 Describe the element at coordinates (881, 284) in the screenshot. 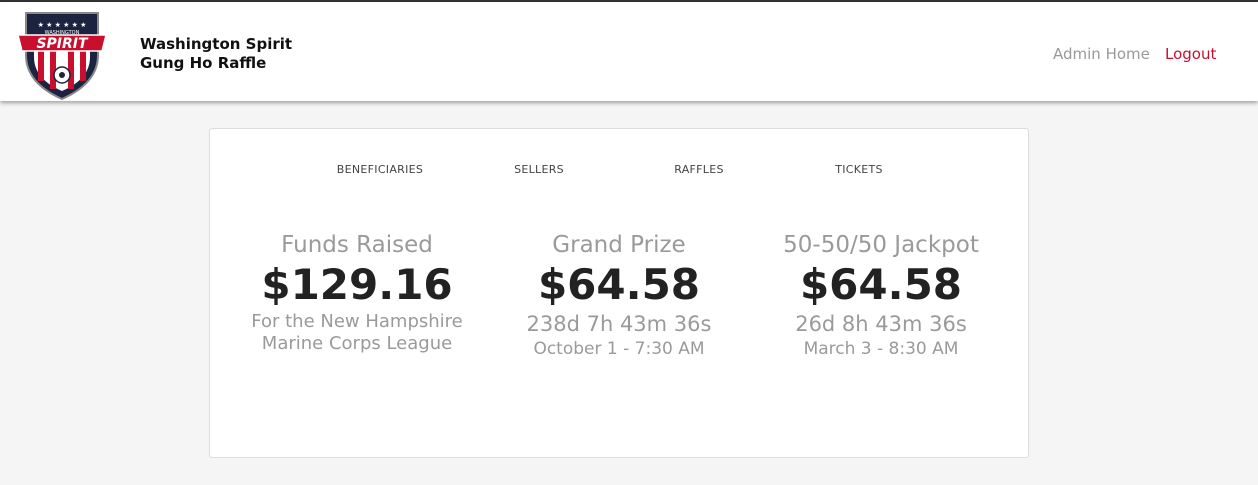

I see `jackpot-value: $64.58` at that location.